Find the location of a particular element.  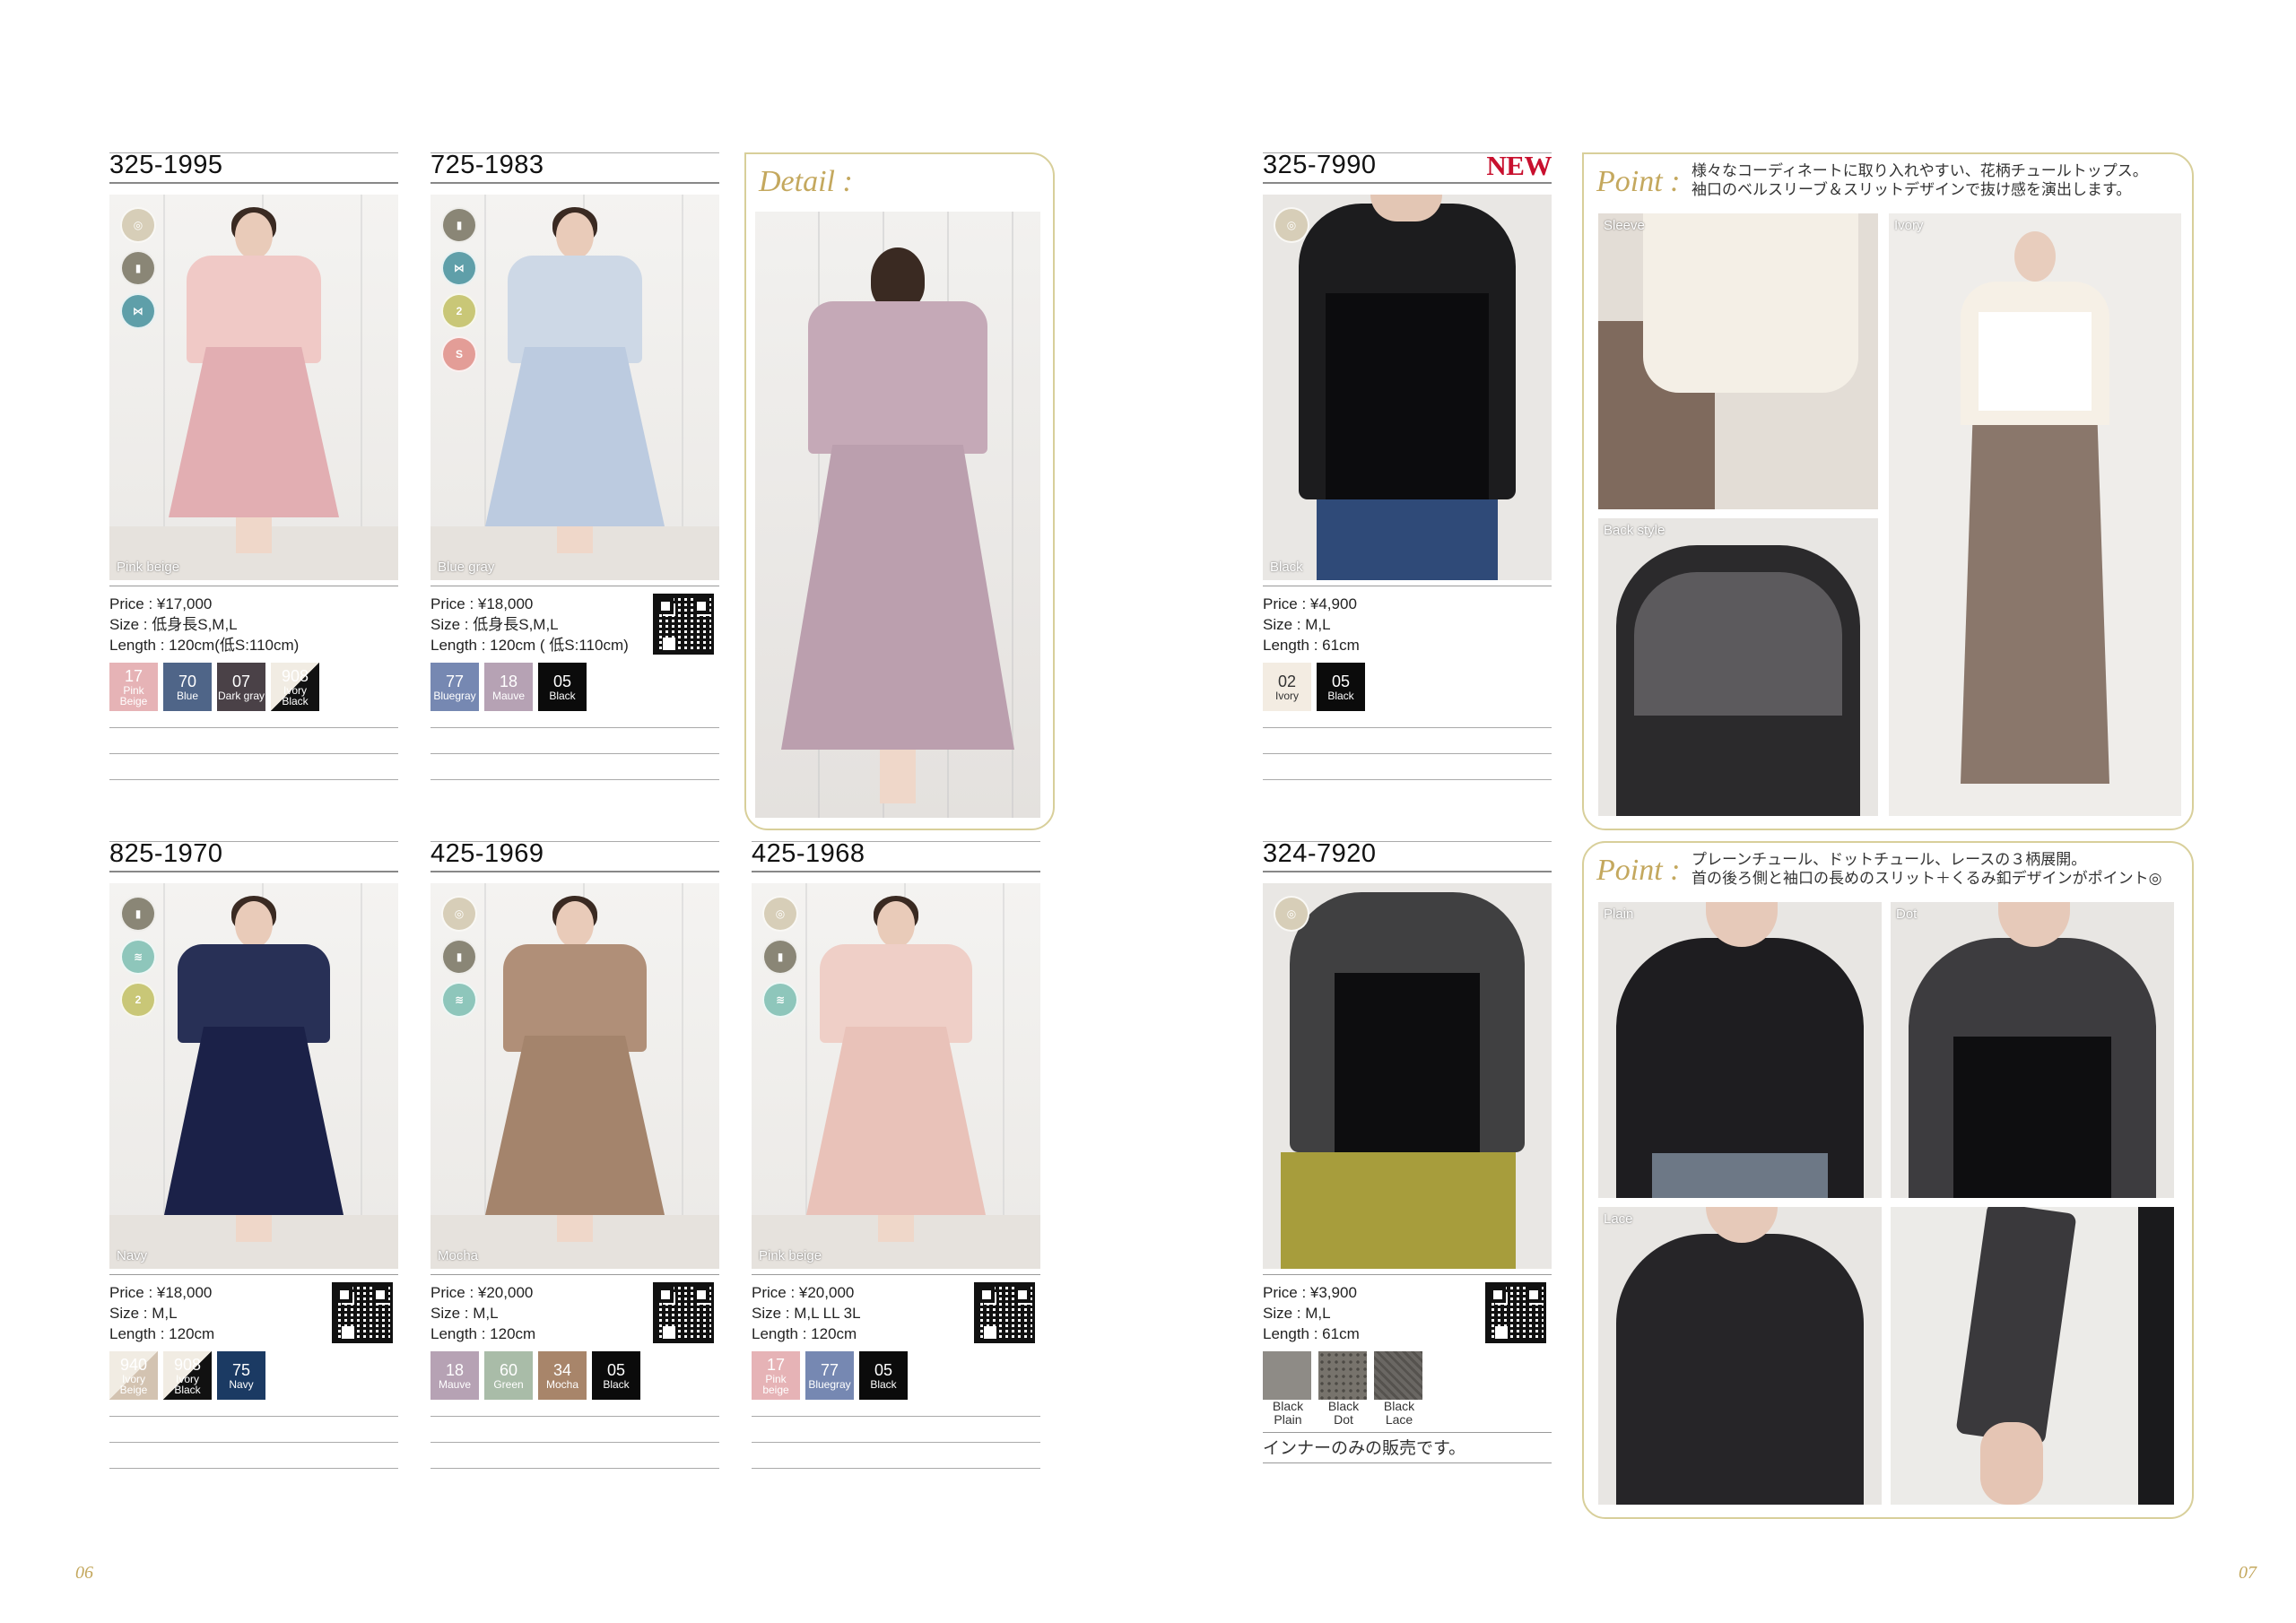

product-code: 825-1970 is located at coordinates (166, 853).